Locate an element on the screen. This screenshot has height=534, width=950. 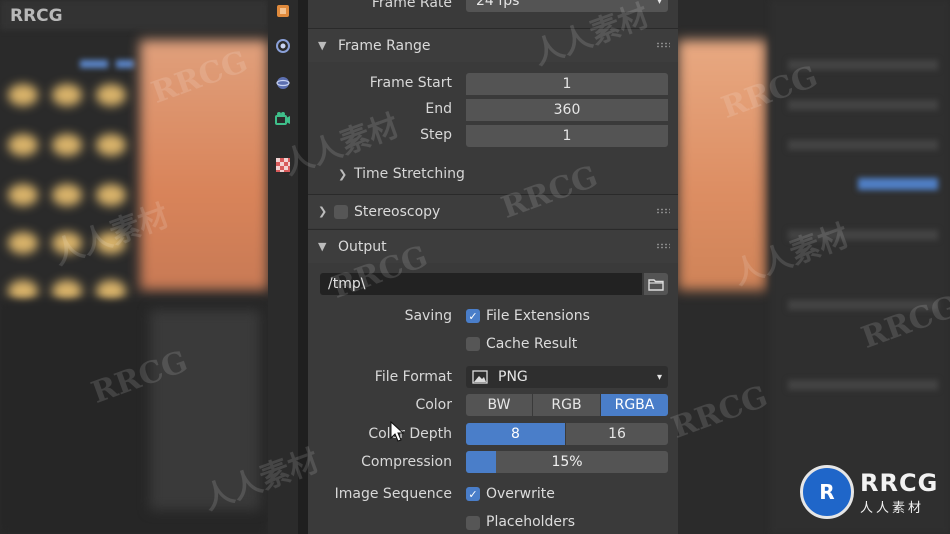
panel-divider is located at coordinates (303, 267).